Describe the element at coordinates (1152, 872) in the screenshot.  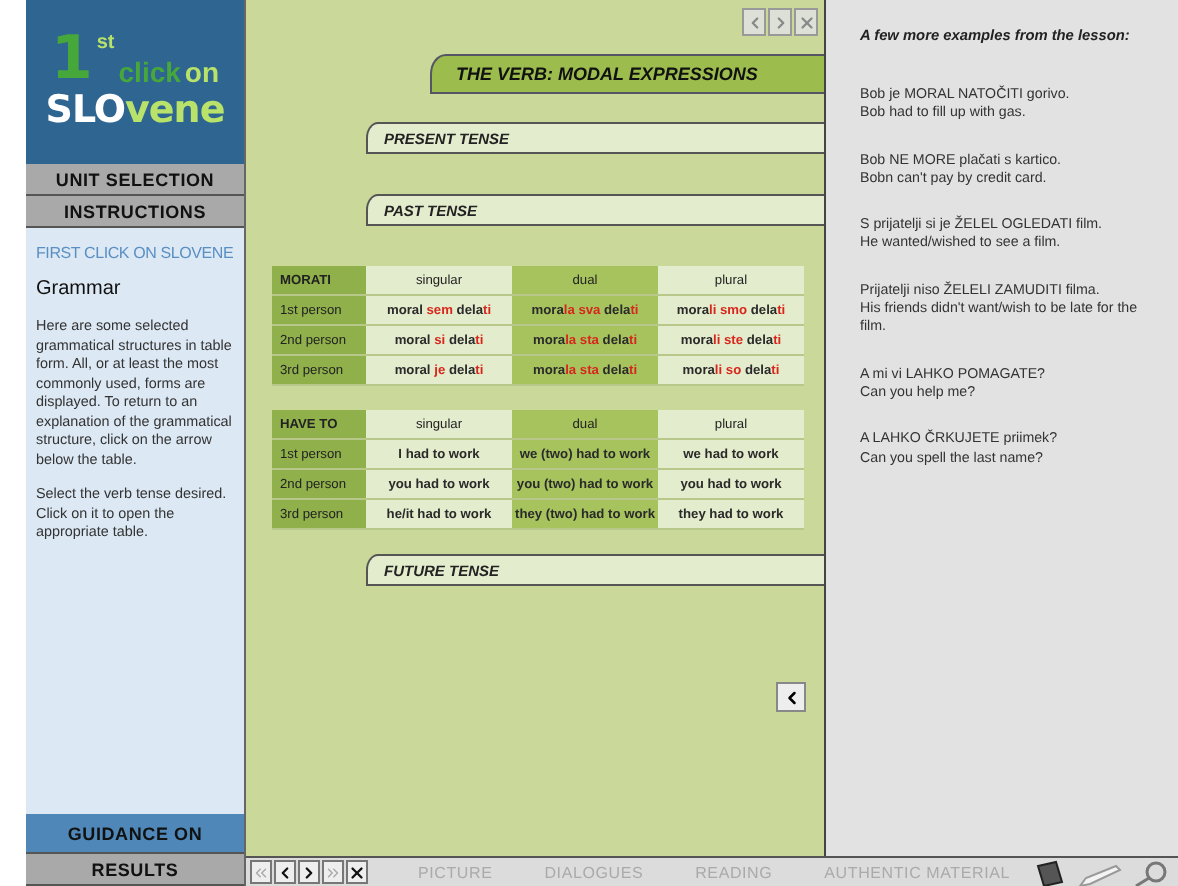
I see `magnifier-icon` at that location.